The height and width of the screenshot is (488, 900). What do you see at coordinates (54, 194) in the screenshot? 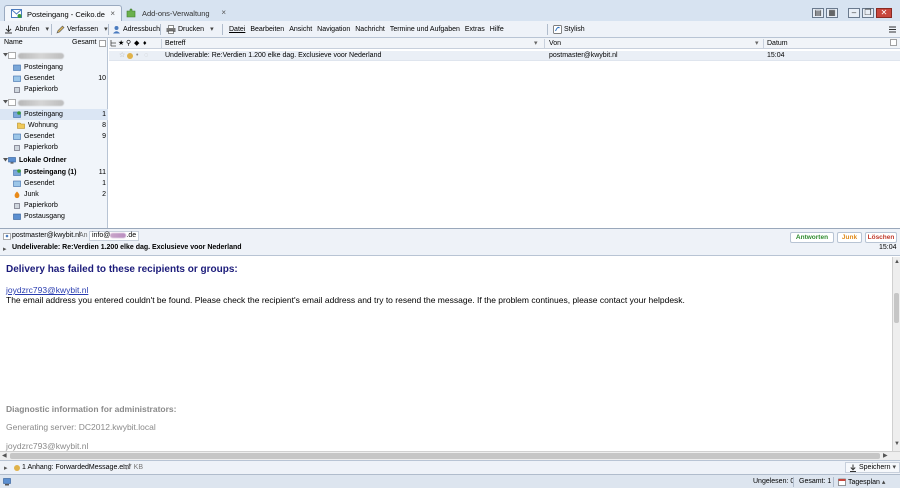
I see `folder-item: Junk 2` at bounding box center [54, 194].